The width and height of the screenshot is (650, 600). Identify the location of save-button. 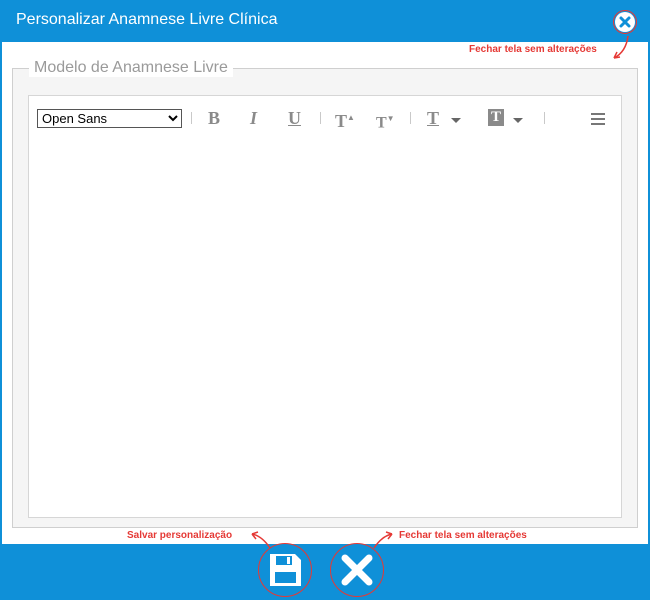
(285, 570).